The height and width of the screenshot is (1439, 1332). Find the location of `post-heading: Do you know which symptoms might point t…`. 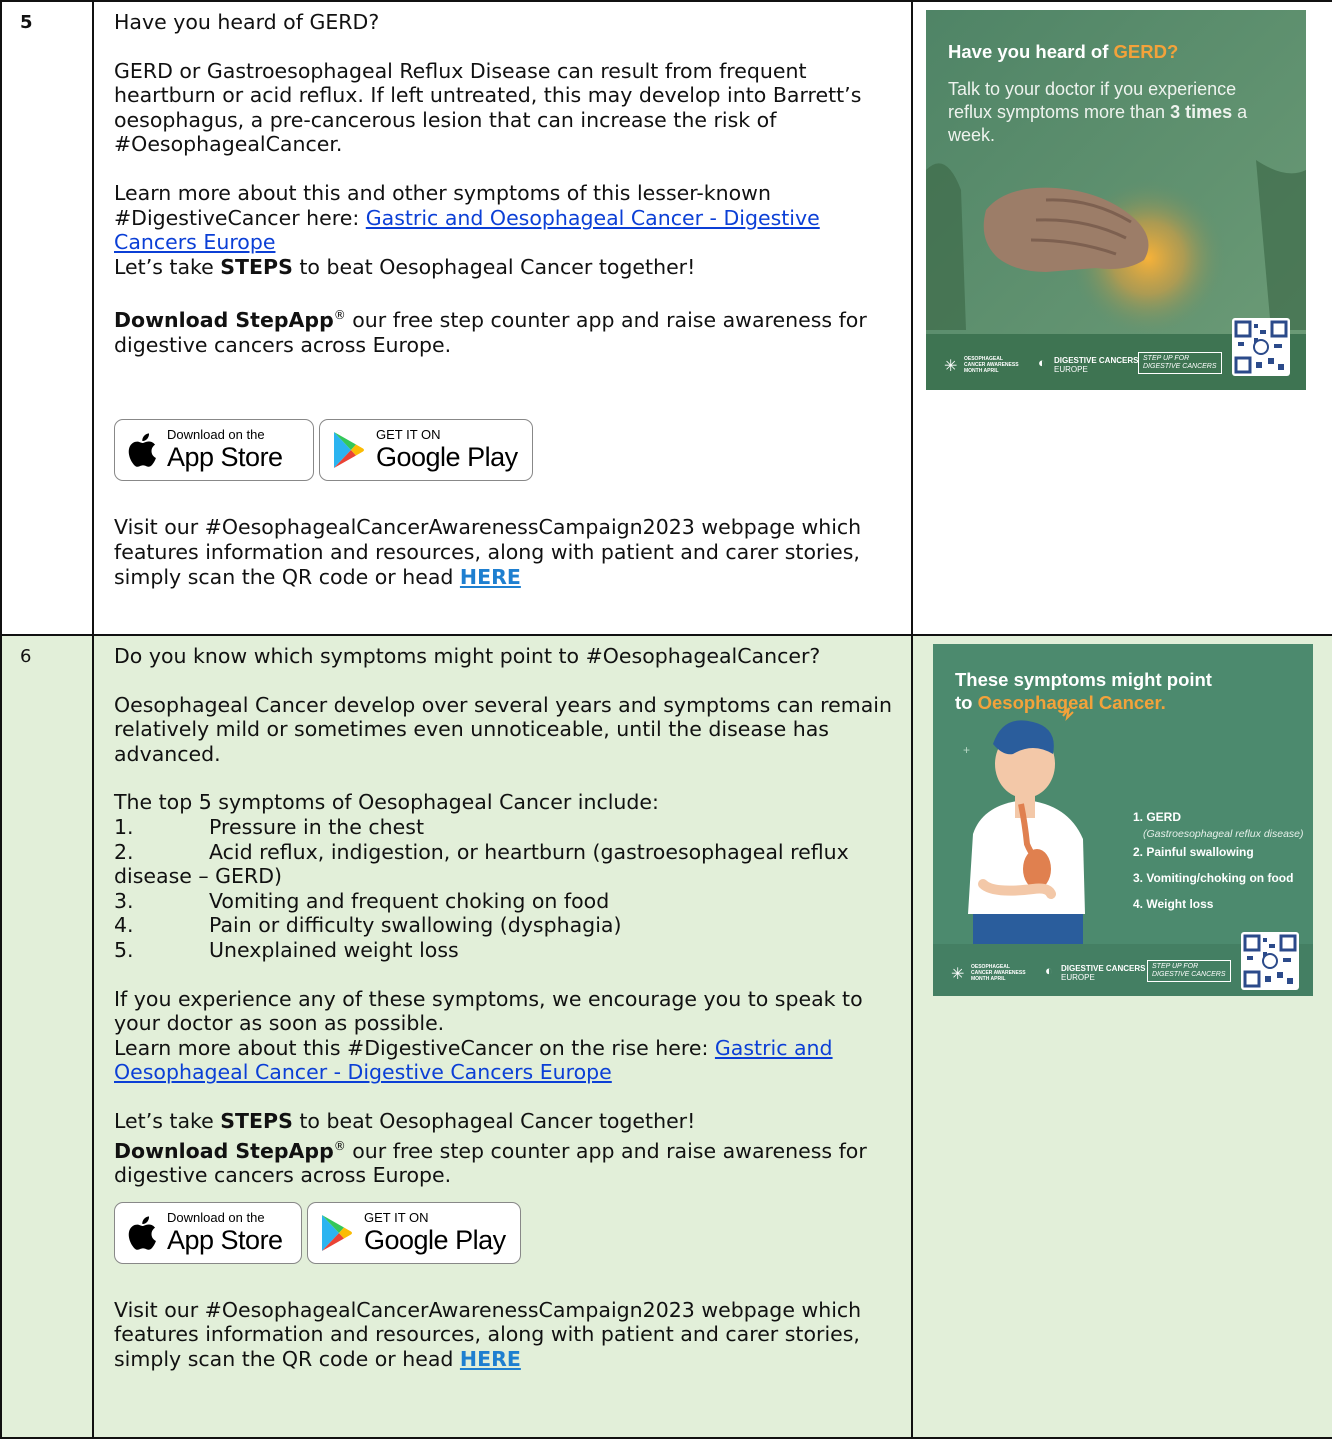

post-heading: Do you know which symptoms might point t… is located at coordinates (467, 656).